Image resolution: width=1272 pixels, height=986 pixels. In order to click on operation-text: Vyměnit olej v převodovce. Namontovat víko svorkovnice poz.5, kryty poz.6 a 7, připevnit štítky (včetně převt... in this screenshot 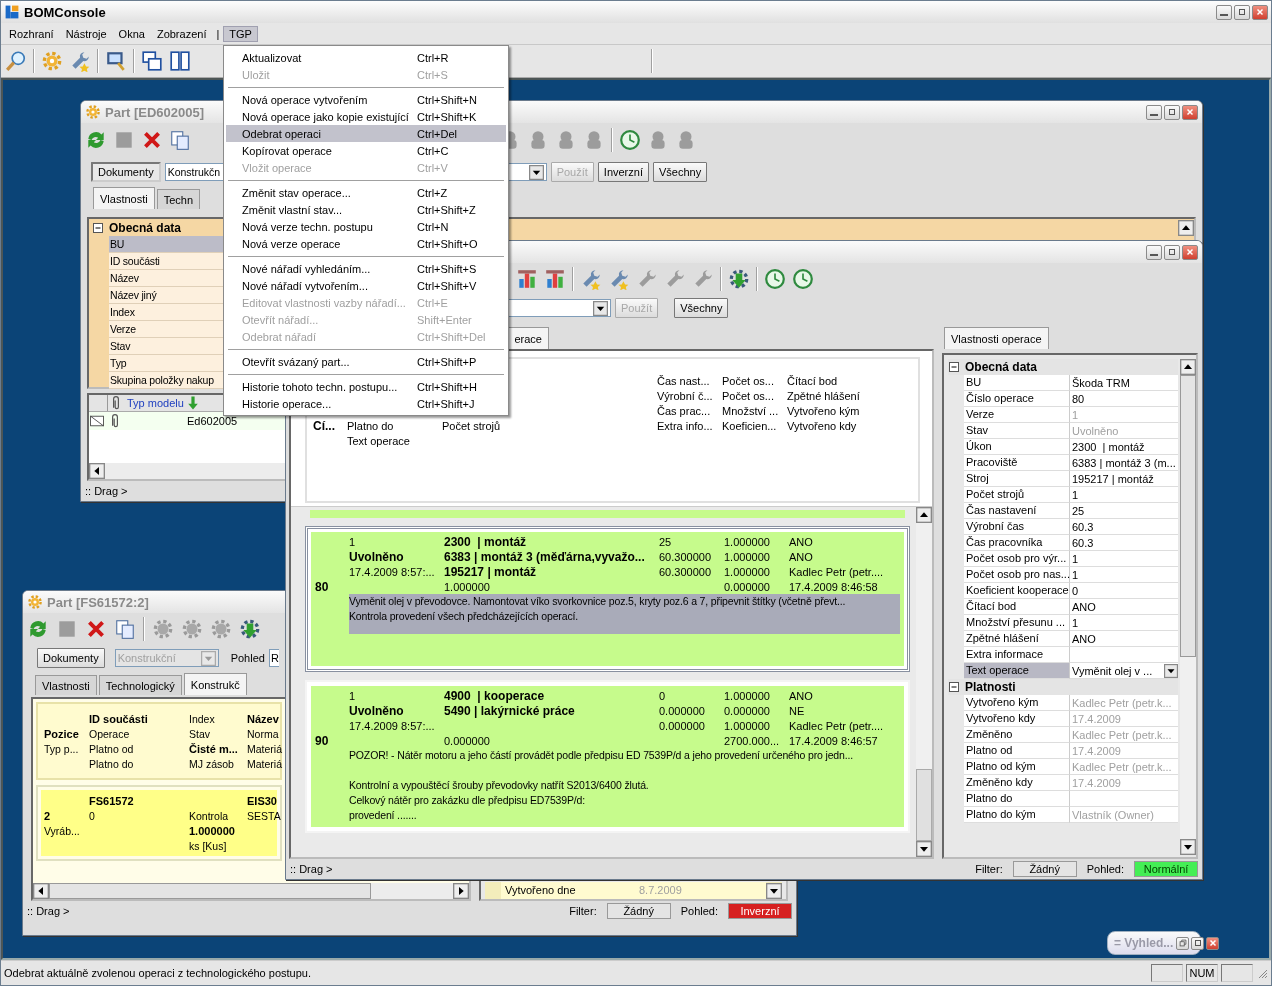, I will do `click(598, 601)`.